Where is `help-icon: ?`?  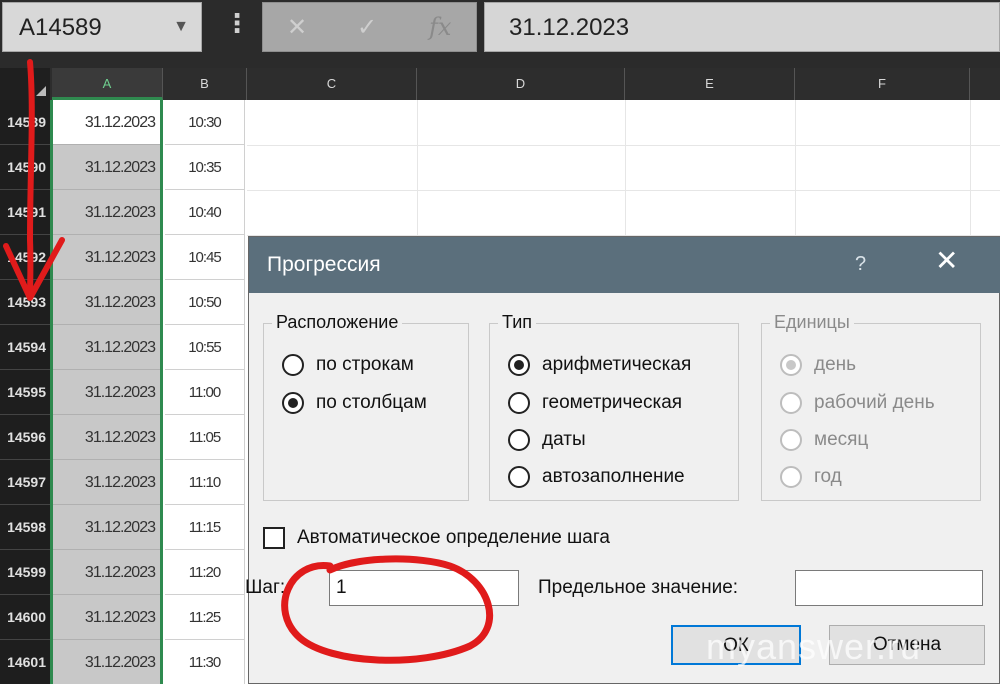
help-icon: ? is located at coordinates (860, 264).